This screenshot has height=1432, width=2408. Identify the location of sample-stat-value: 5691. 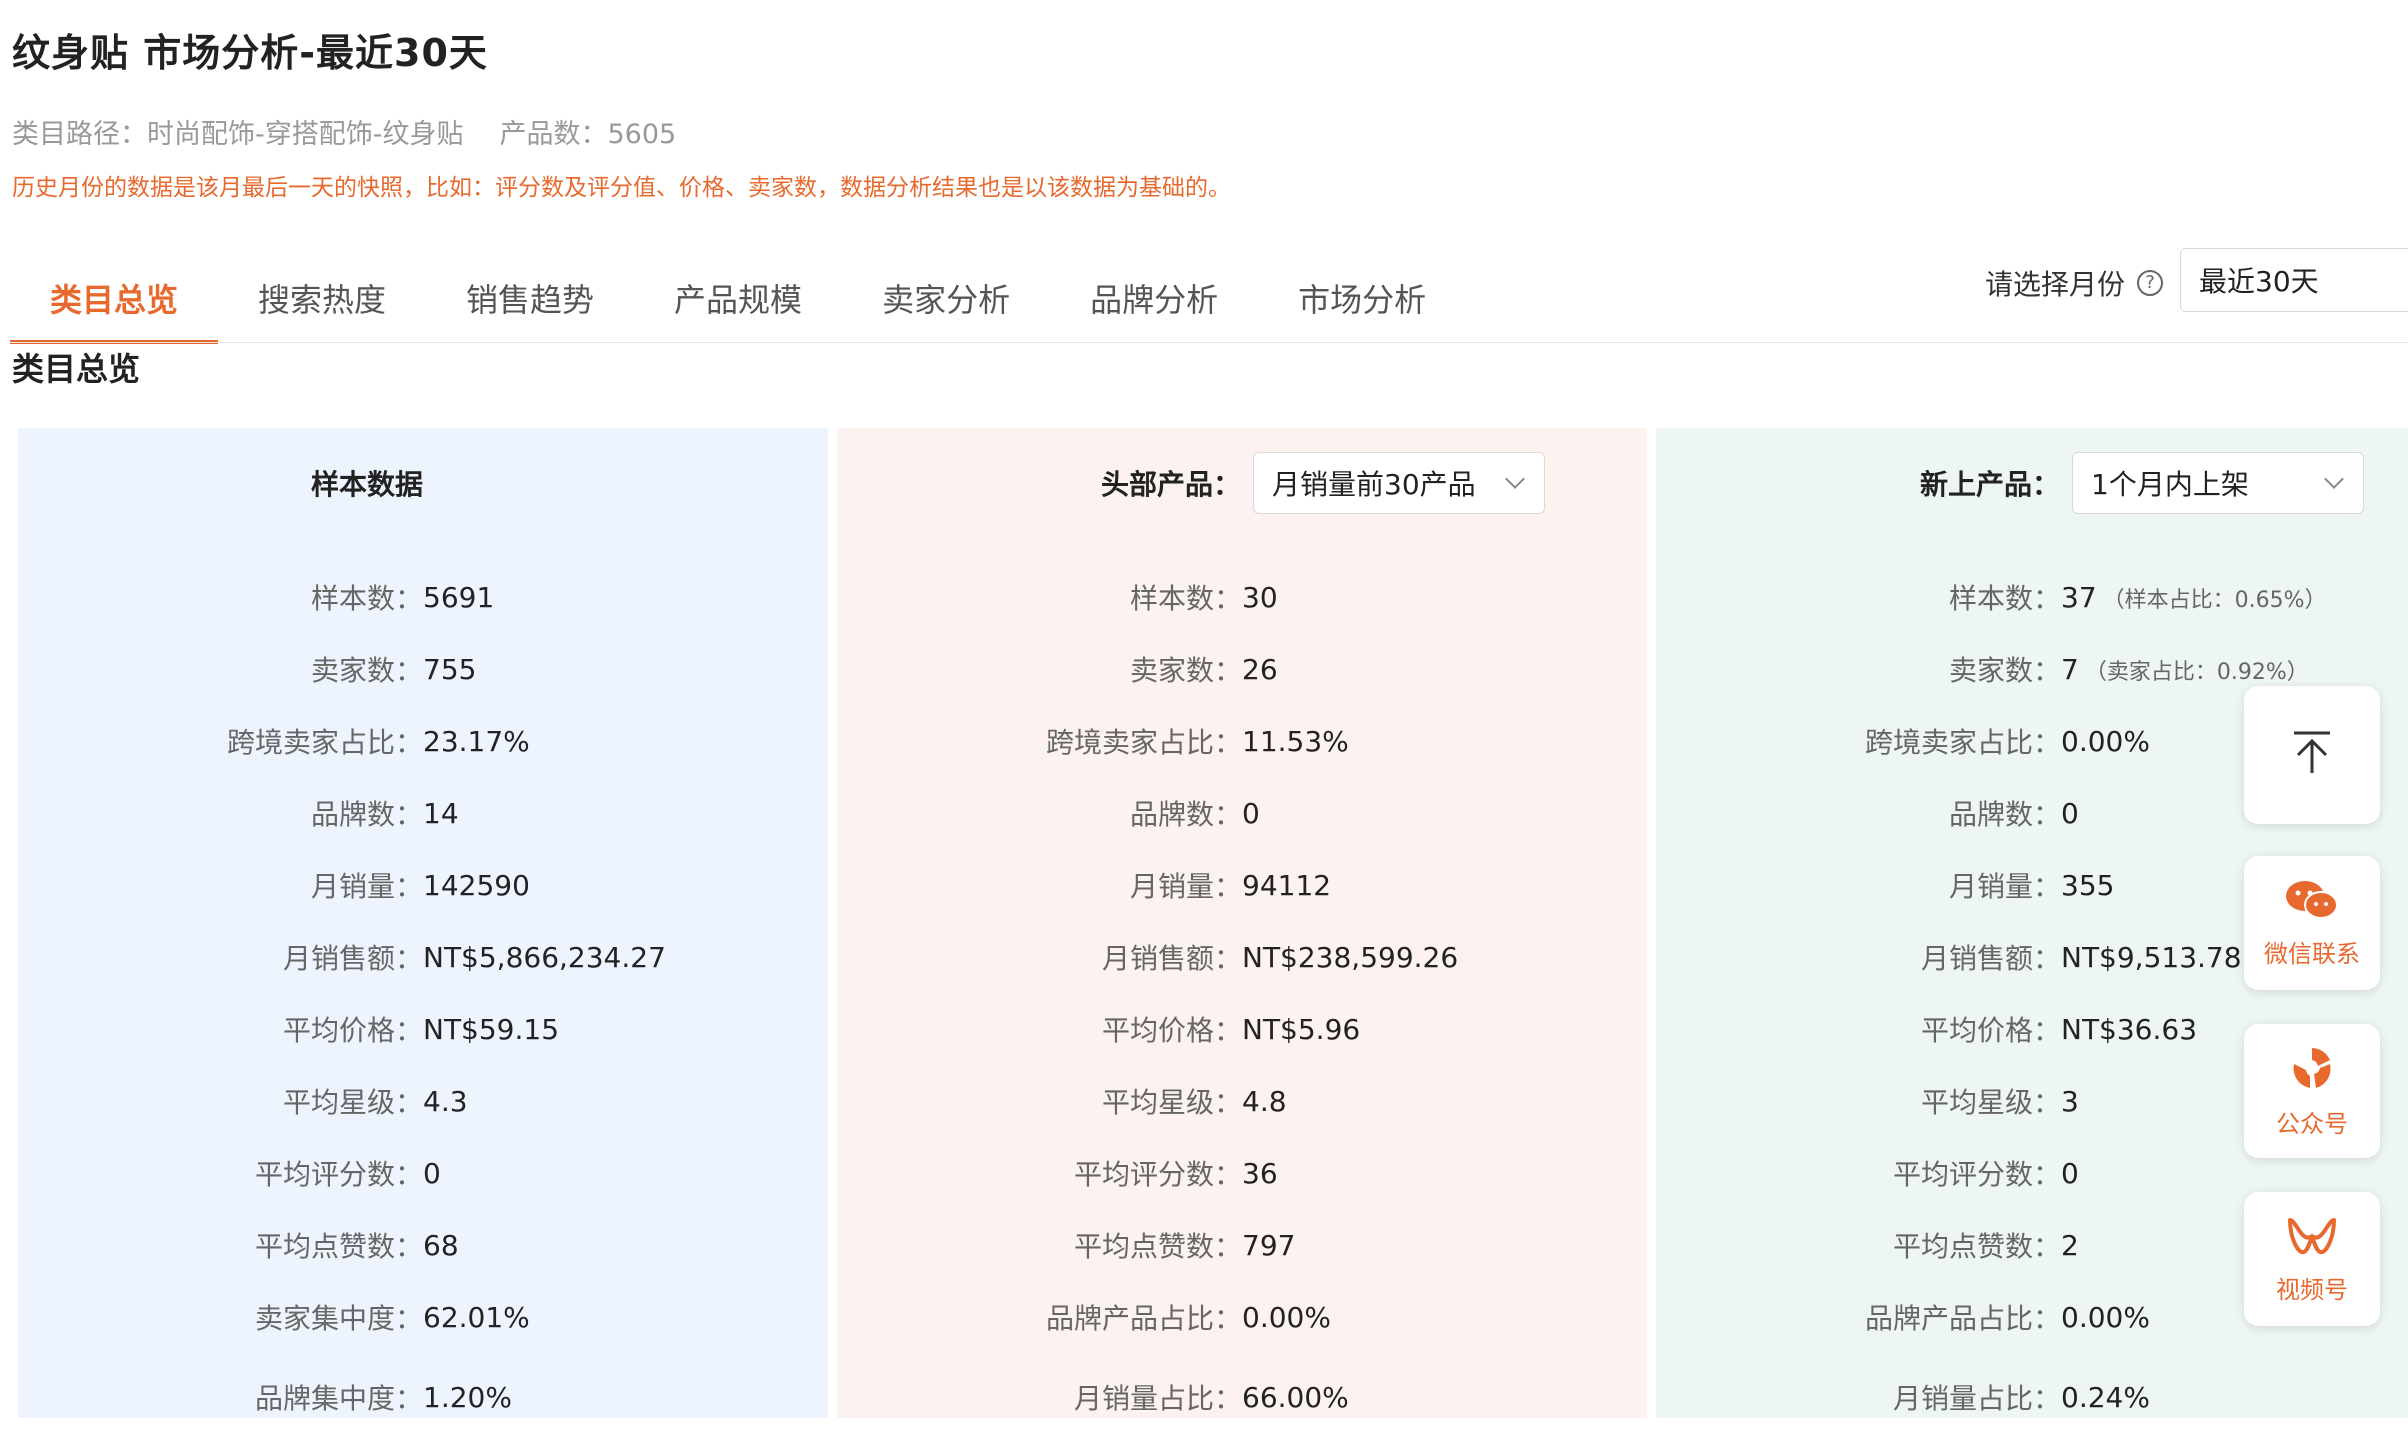
(458, 597).